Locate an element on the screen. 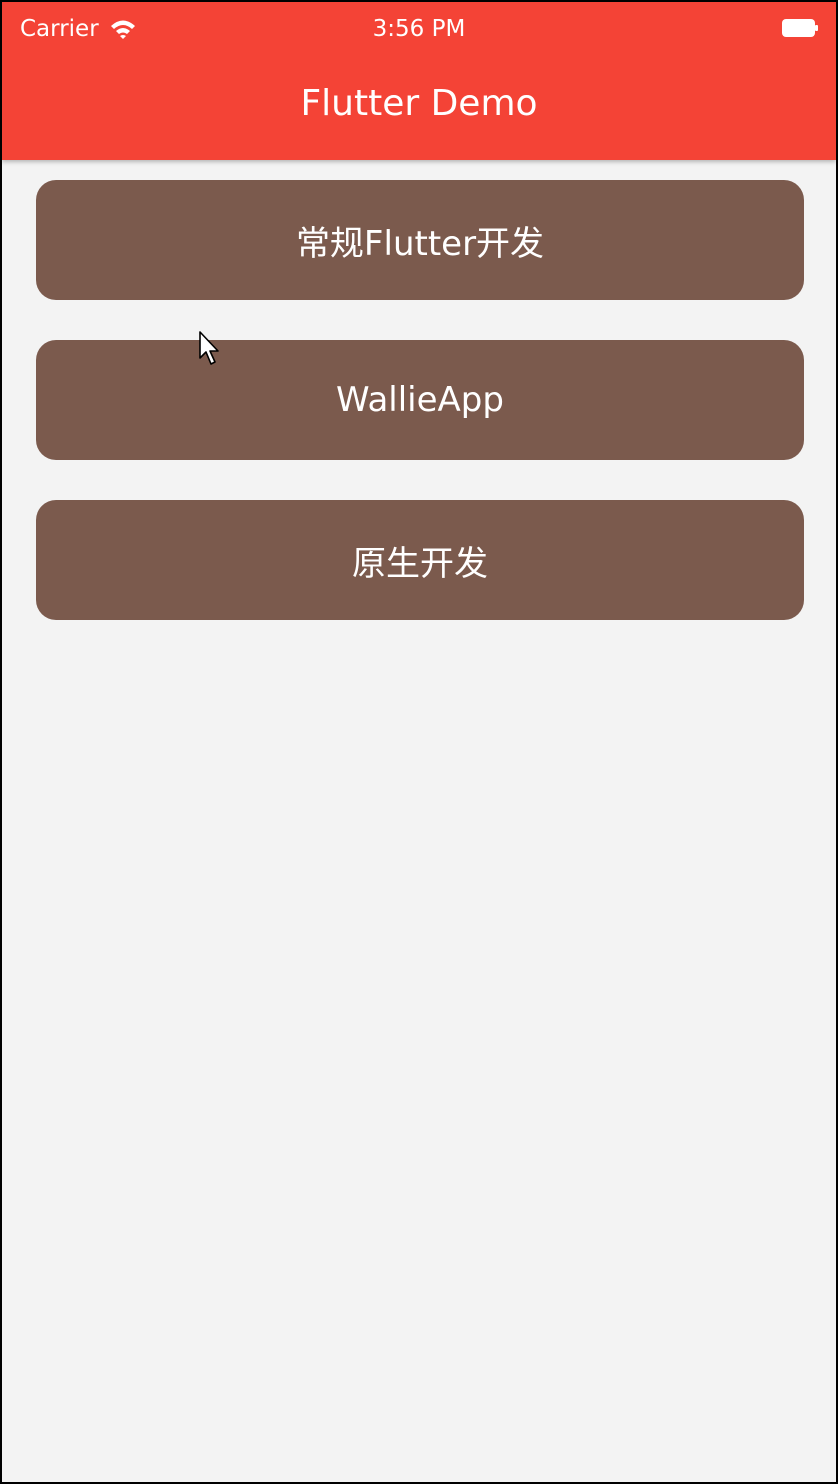  page-title: Flutter Demo is located at coordinates (419, 103).